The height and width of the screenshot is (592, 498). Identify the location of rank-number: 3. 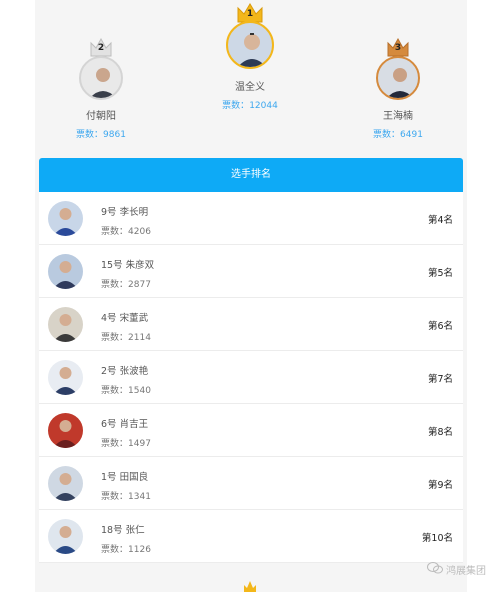
(398, 48).